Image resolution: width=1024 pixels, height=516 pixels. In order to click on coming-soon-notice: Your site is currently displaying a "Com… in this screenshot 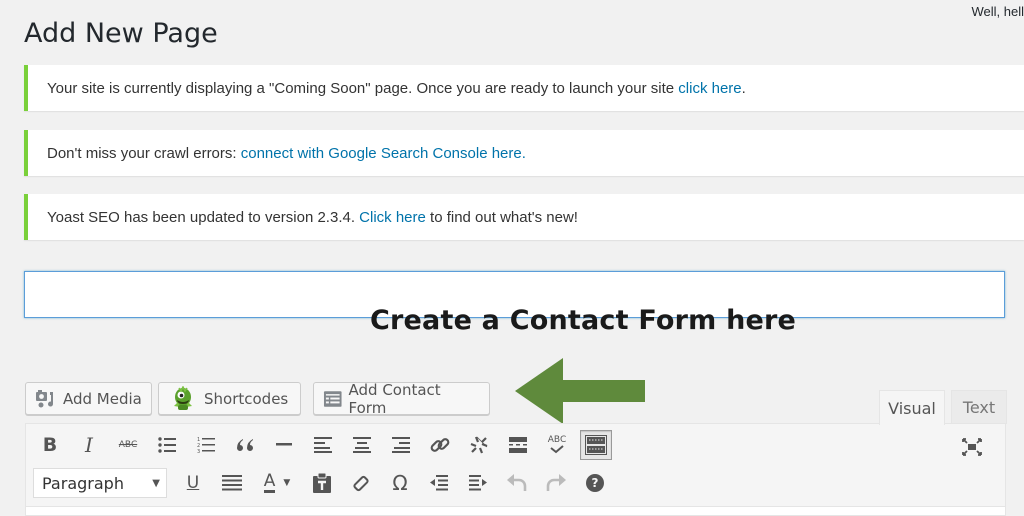, I will do `click(524, 88)`.